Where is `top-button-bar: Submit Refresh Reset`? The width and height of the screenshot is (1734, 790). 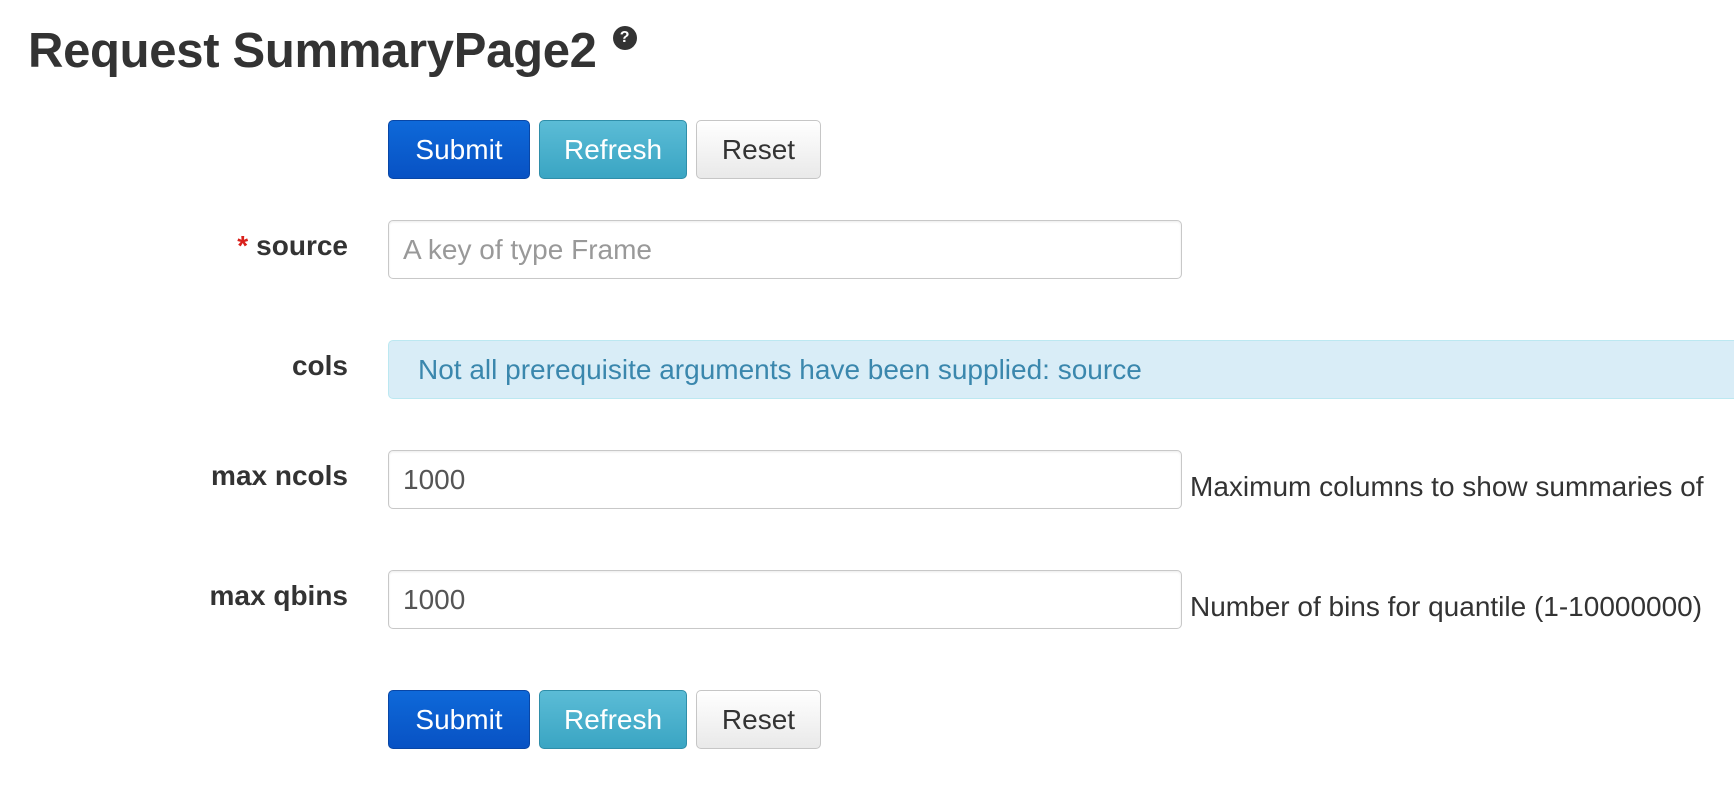 top-button-bar: Submit Refresh Reset is located at coordinates (604, 149).